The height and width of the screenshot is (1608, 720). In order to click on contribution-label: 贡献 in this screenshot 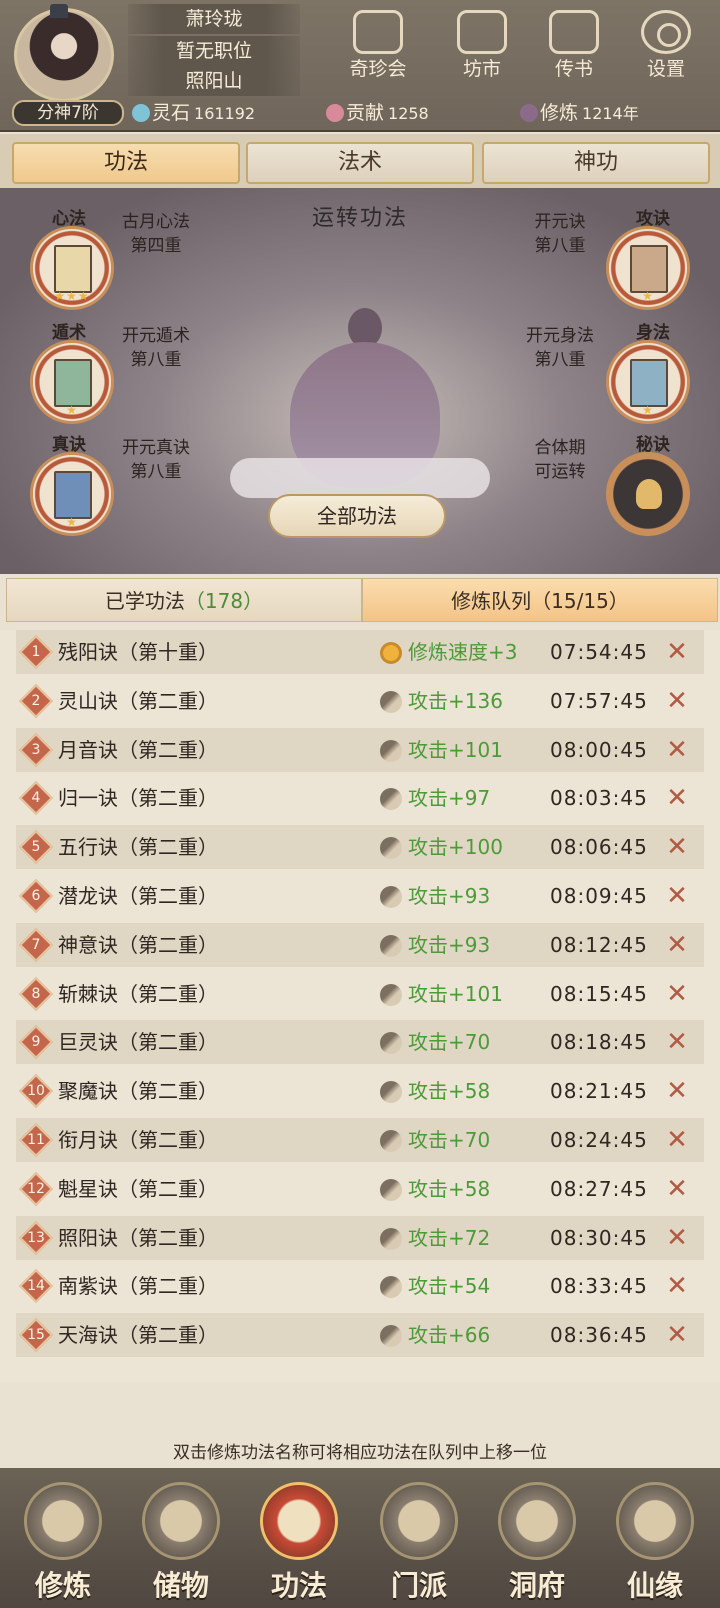, I will do `click(365, 113)`.